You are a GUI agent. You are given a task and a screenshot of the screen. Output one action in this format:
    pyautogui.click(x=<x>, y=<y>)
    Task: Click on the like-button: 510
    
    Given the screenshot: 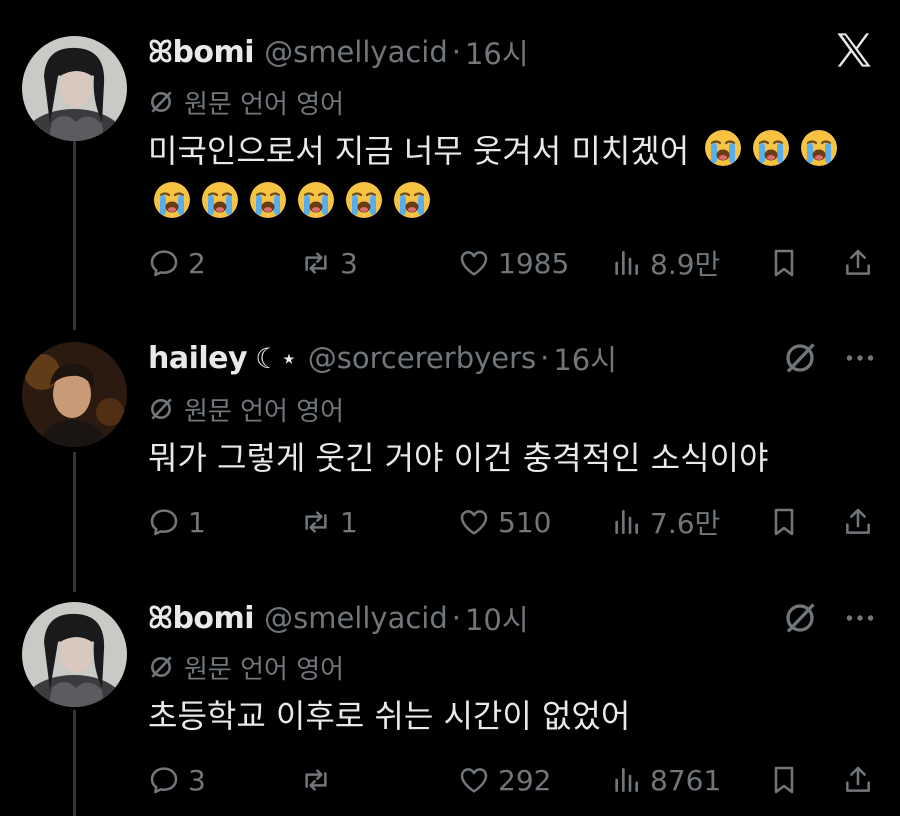 What is the action you would take?
    pyautogui.click(x=504, y=522)
    